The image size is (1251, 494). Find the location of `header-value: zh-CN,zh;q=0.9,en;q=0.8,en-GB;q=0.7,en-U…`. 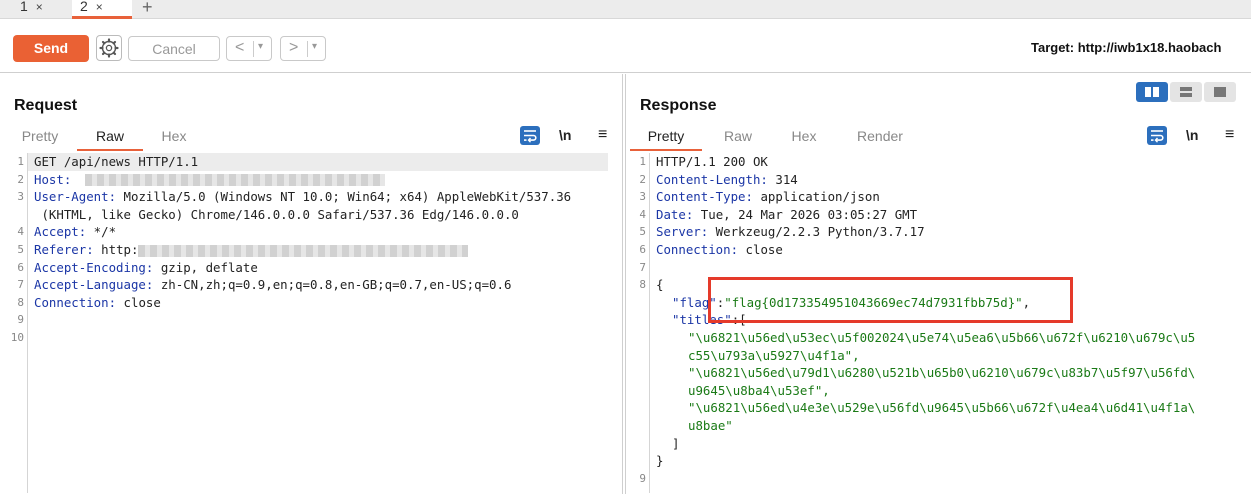

header-value: zh-CN,zh;q=0.9,en;q=0.8,en-GB;q=0.7,en-U… is located at coordinates (332, 285).